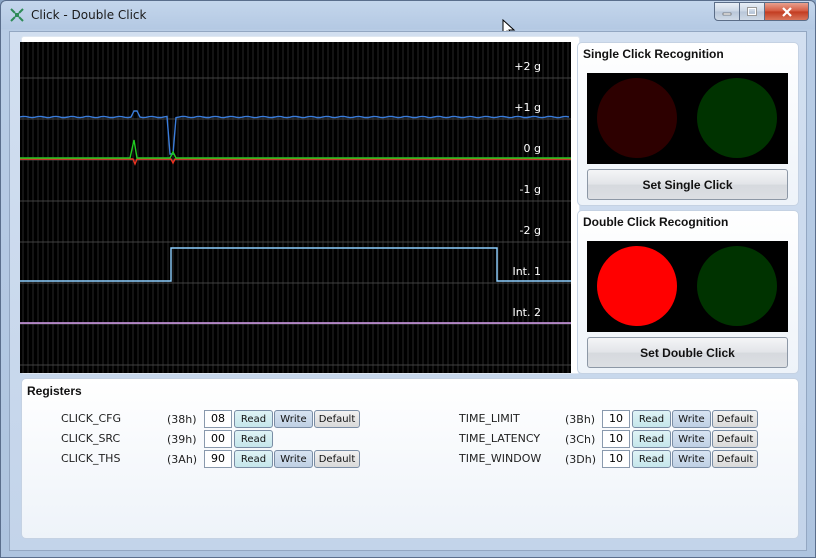 Image resolution: width=816 pixels, height=558 pixels. I want to click on label-0g: 0 g, so click(532, 148).